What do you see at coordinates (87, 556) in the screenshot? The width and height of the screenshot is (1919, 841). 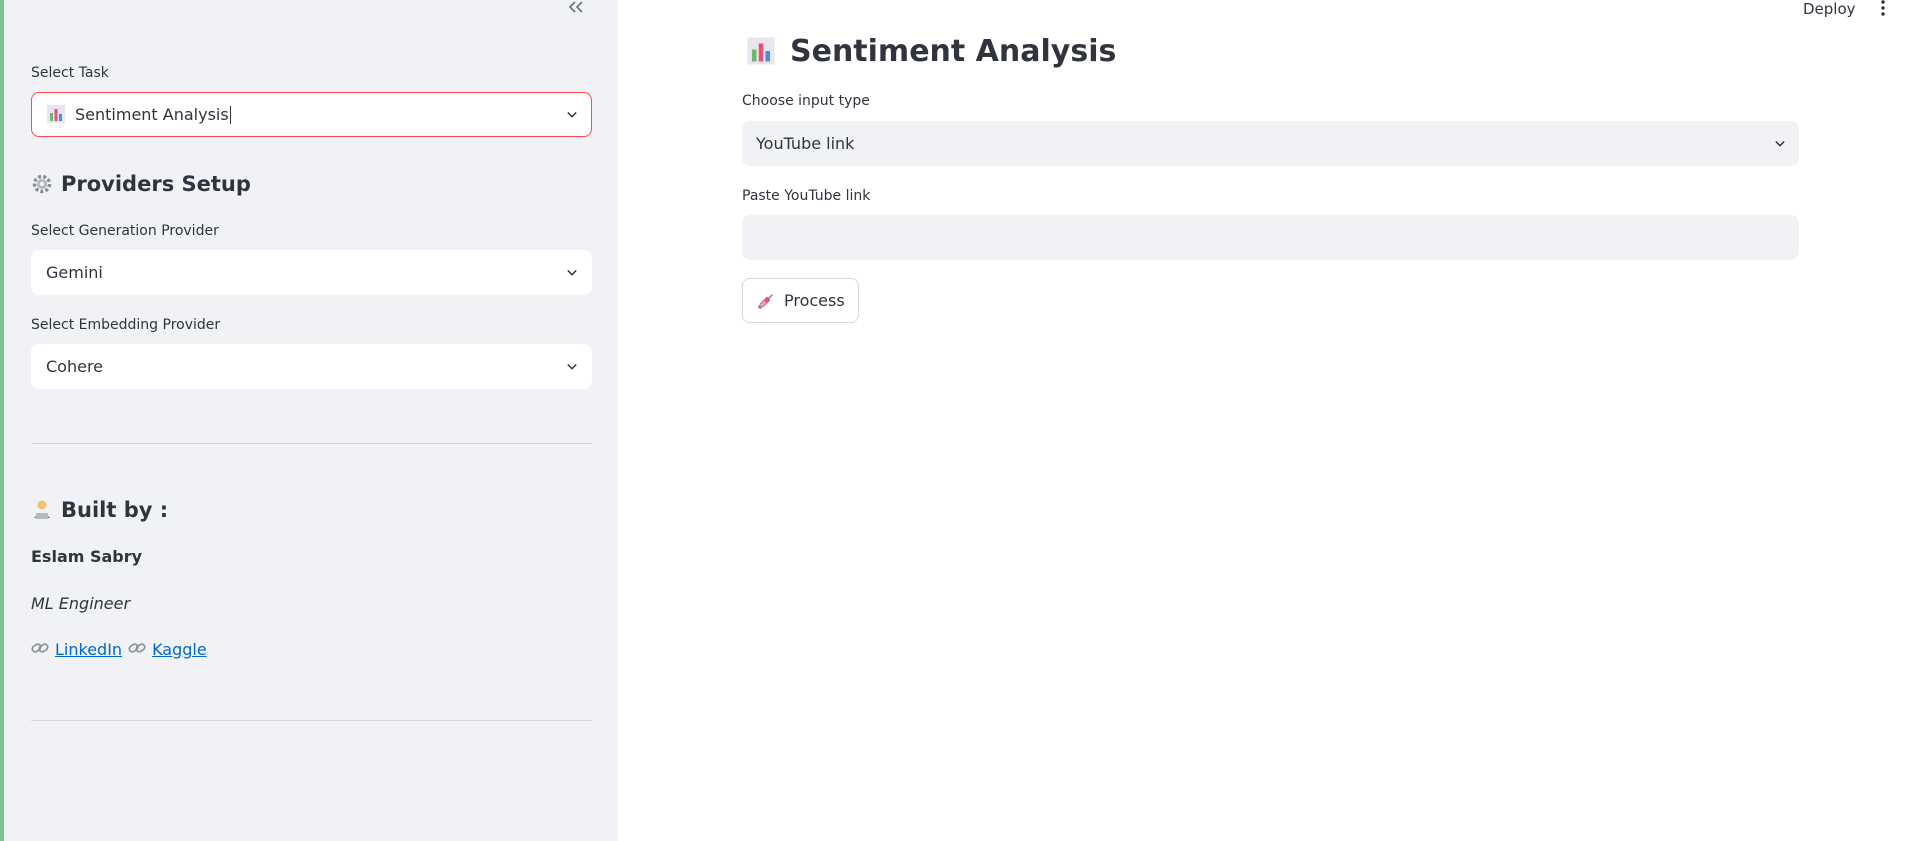 I see `author-name: Eslam Sabry` at bounding box center [87, 556].